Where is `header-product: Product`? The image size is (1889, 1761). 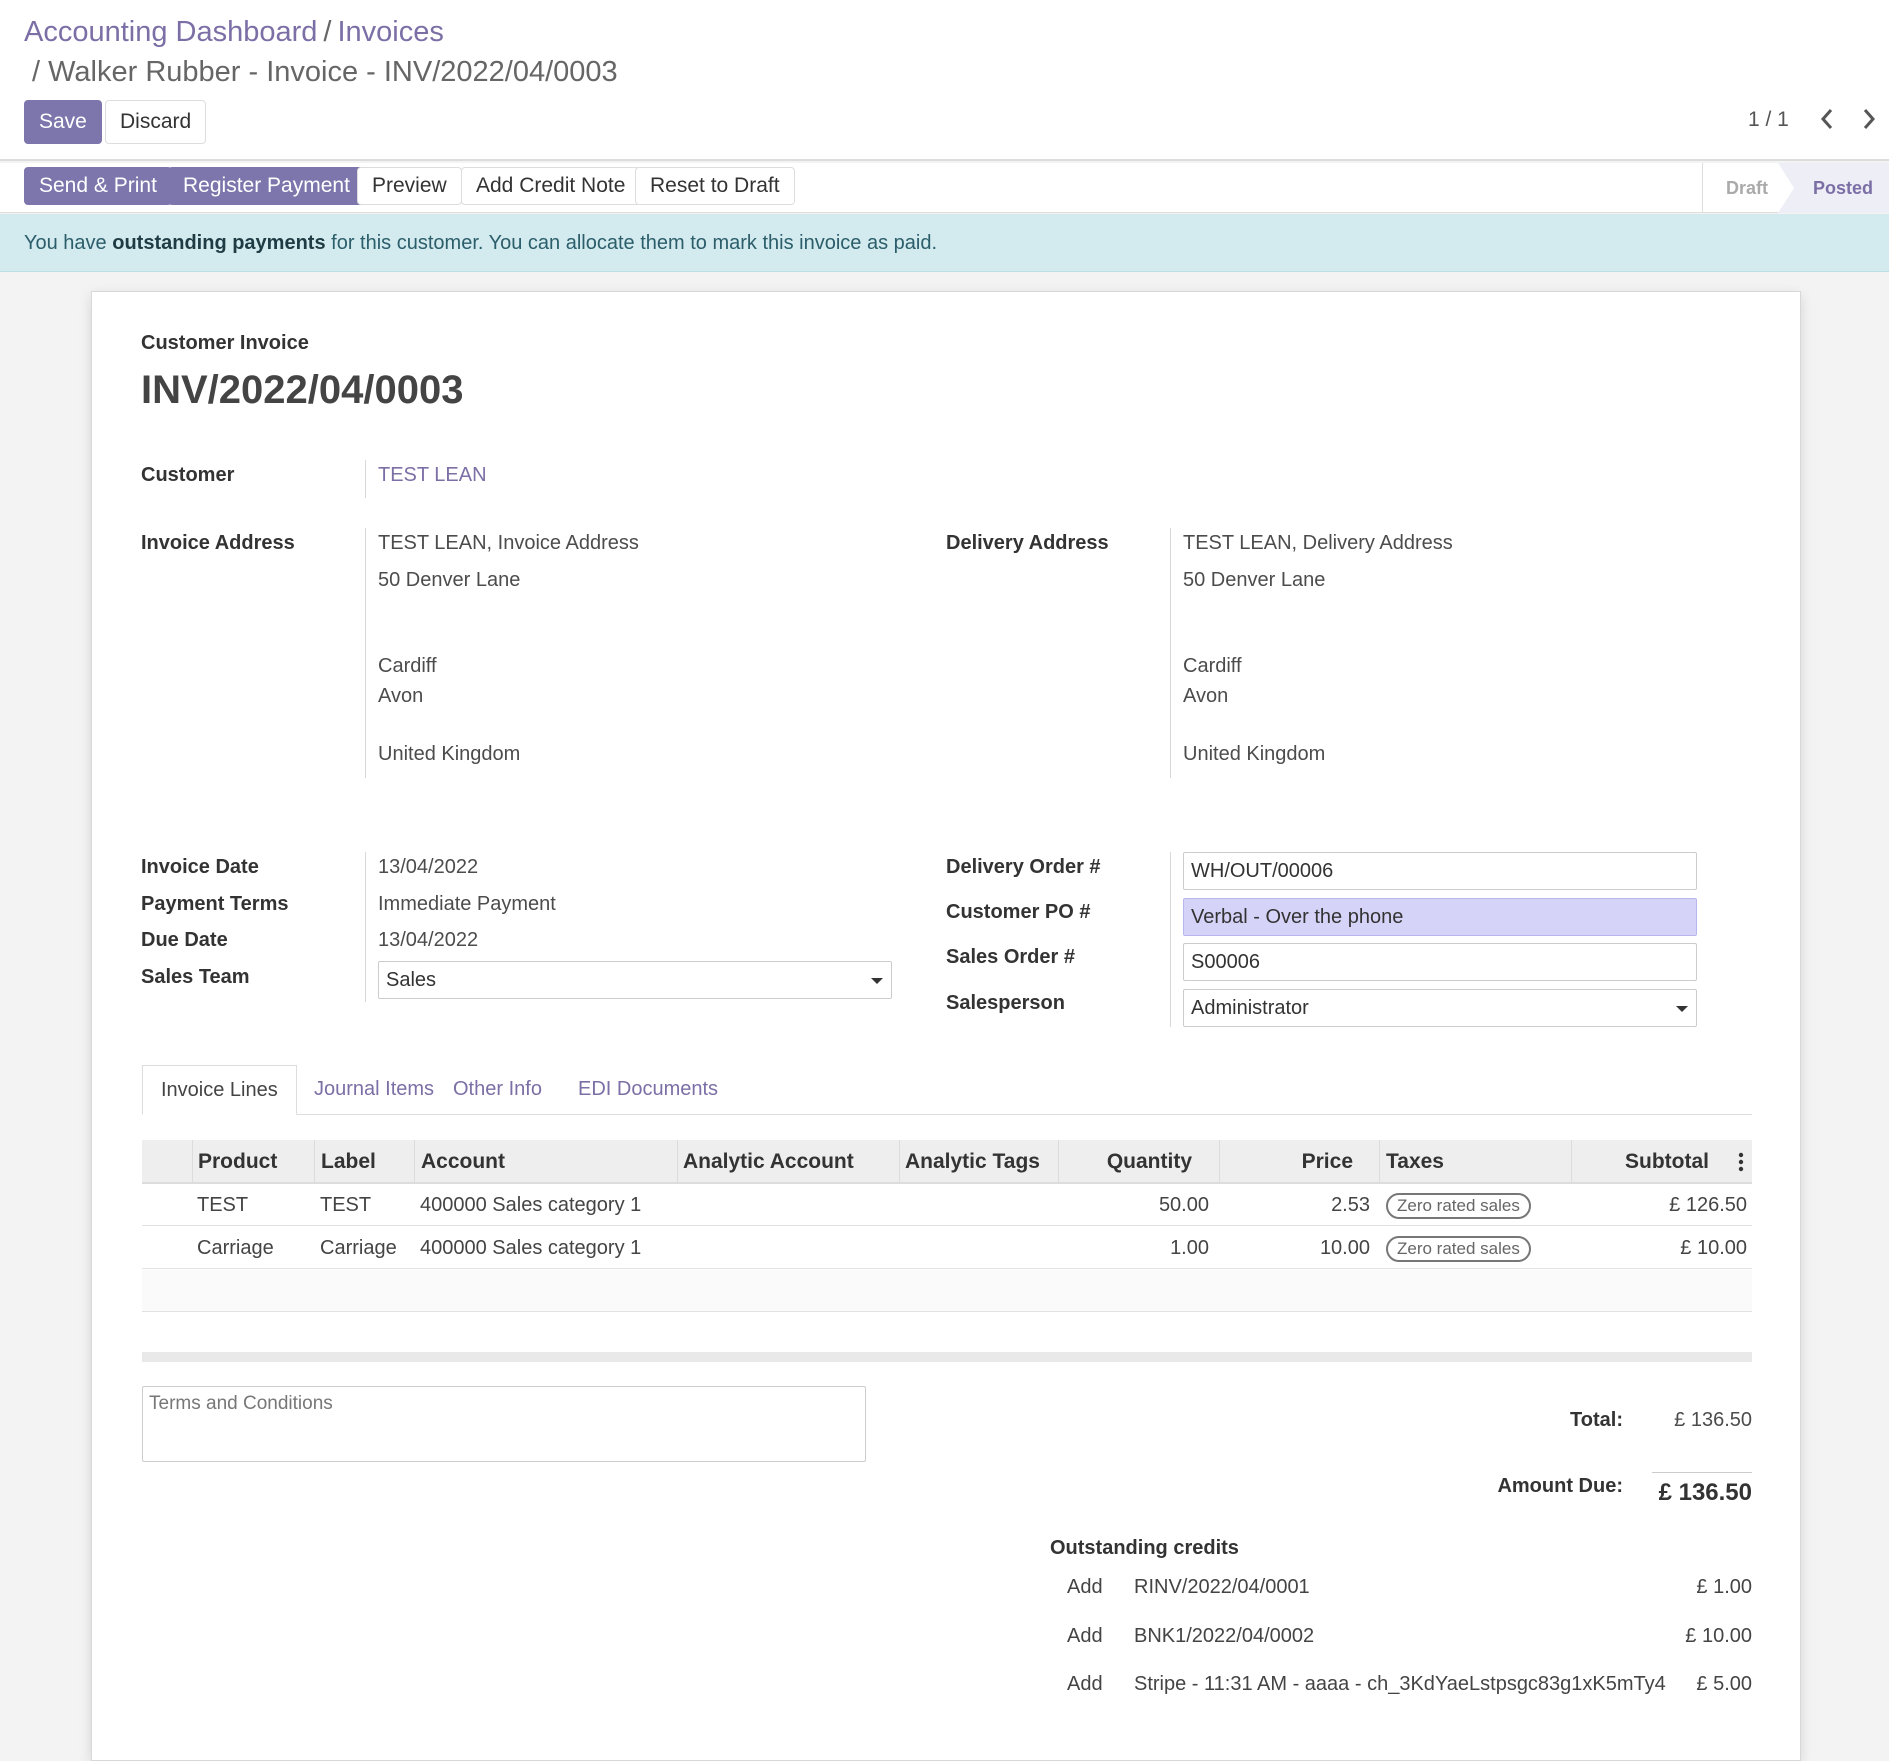 header-product: Product is located at coordinates (237, 1162).